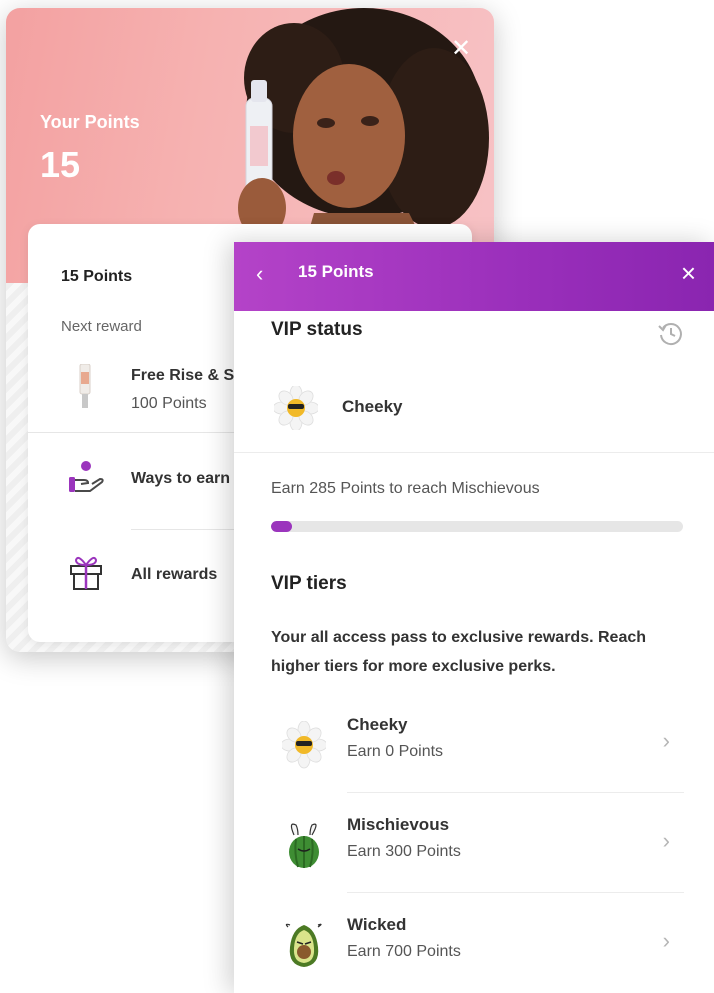  Describe the element at coordinates (372, 406) in the screenshot. I see `current-tier-name: Cheeky` at that location.